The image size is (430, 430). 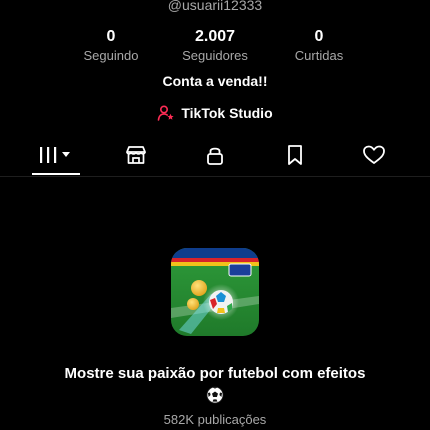 I want to click on profile-stats: 0 Seguindo 2.007 Seguidores 0 Curtidas, so click(x=215, y=48).